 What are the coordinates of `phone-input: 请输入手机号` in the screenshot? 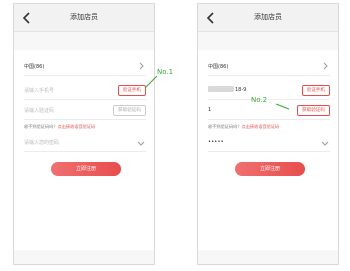 It's located at (39, 90).